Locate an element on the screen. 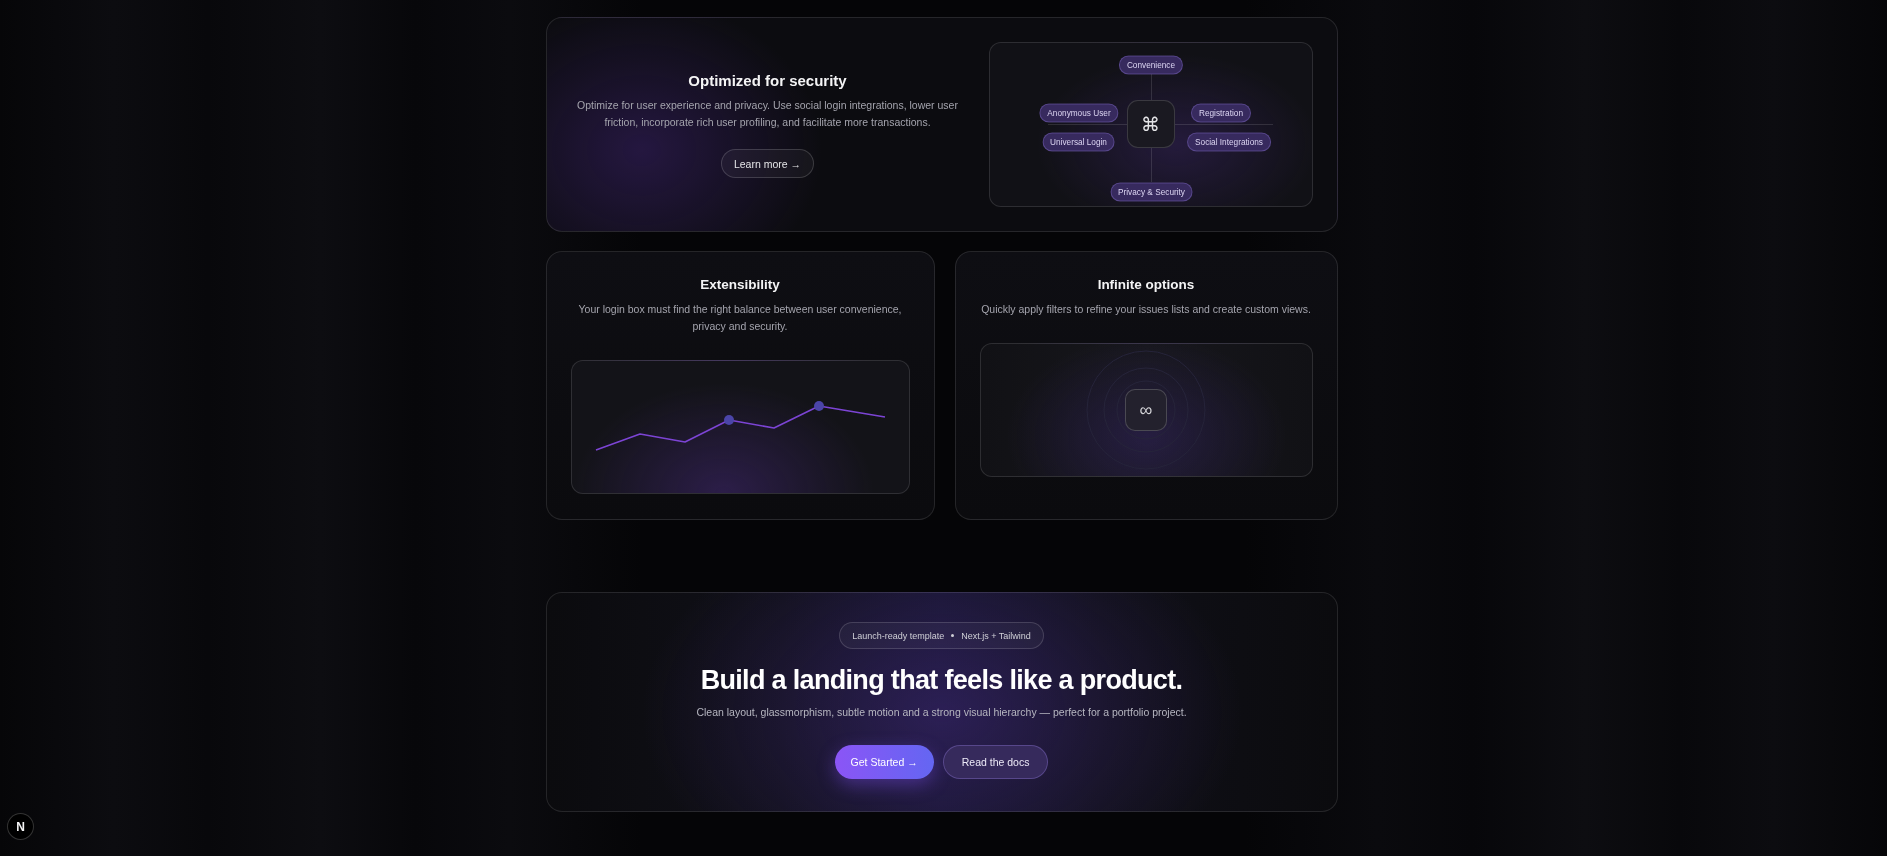 The height and width of the screenshot is (856, 1887). card-description: Your login box must find the right balance between user convenience, privacy and security. is located at coordinates (740, 318).